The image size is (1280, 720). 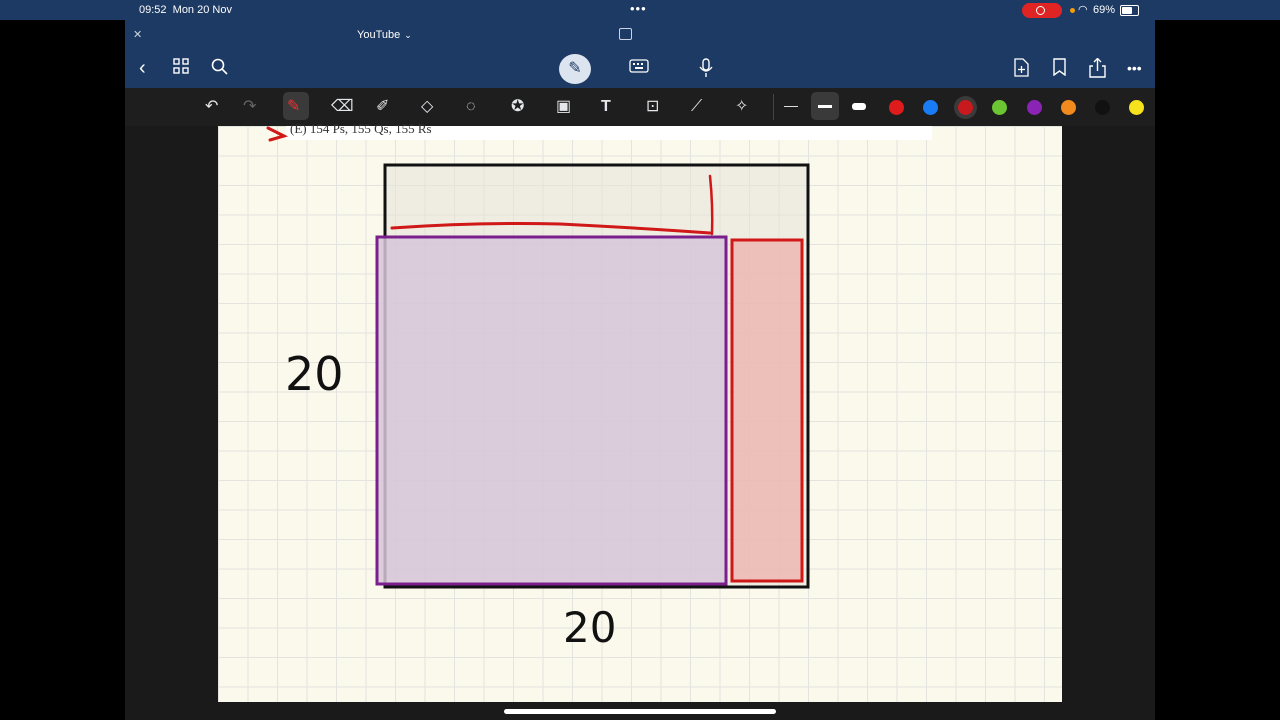 I want to click on left-side-label: 20, so click(x=314, y=374).